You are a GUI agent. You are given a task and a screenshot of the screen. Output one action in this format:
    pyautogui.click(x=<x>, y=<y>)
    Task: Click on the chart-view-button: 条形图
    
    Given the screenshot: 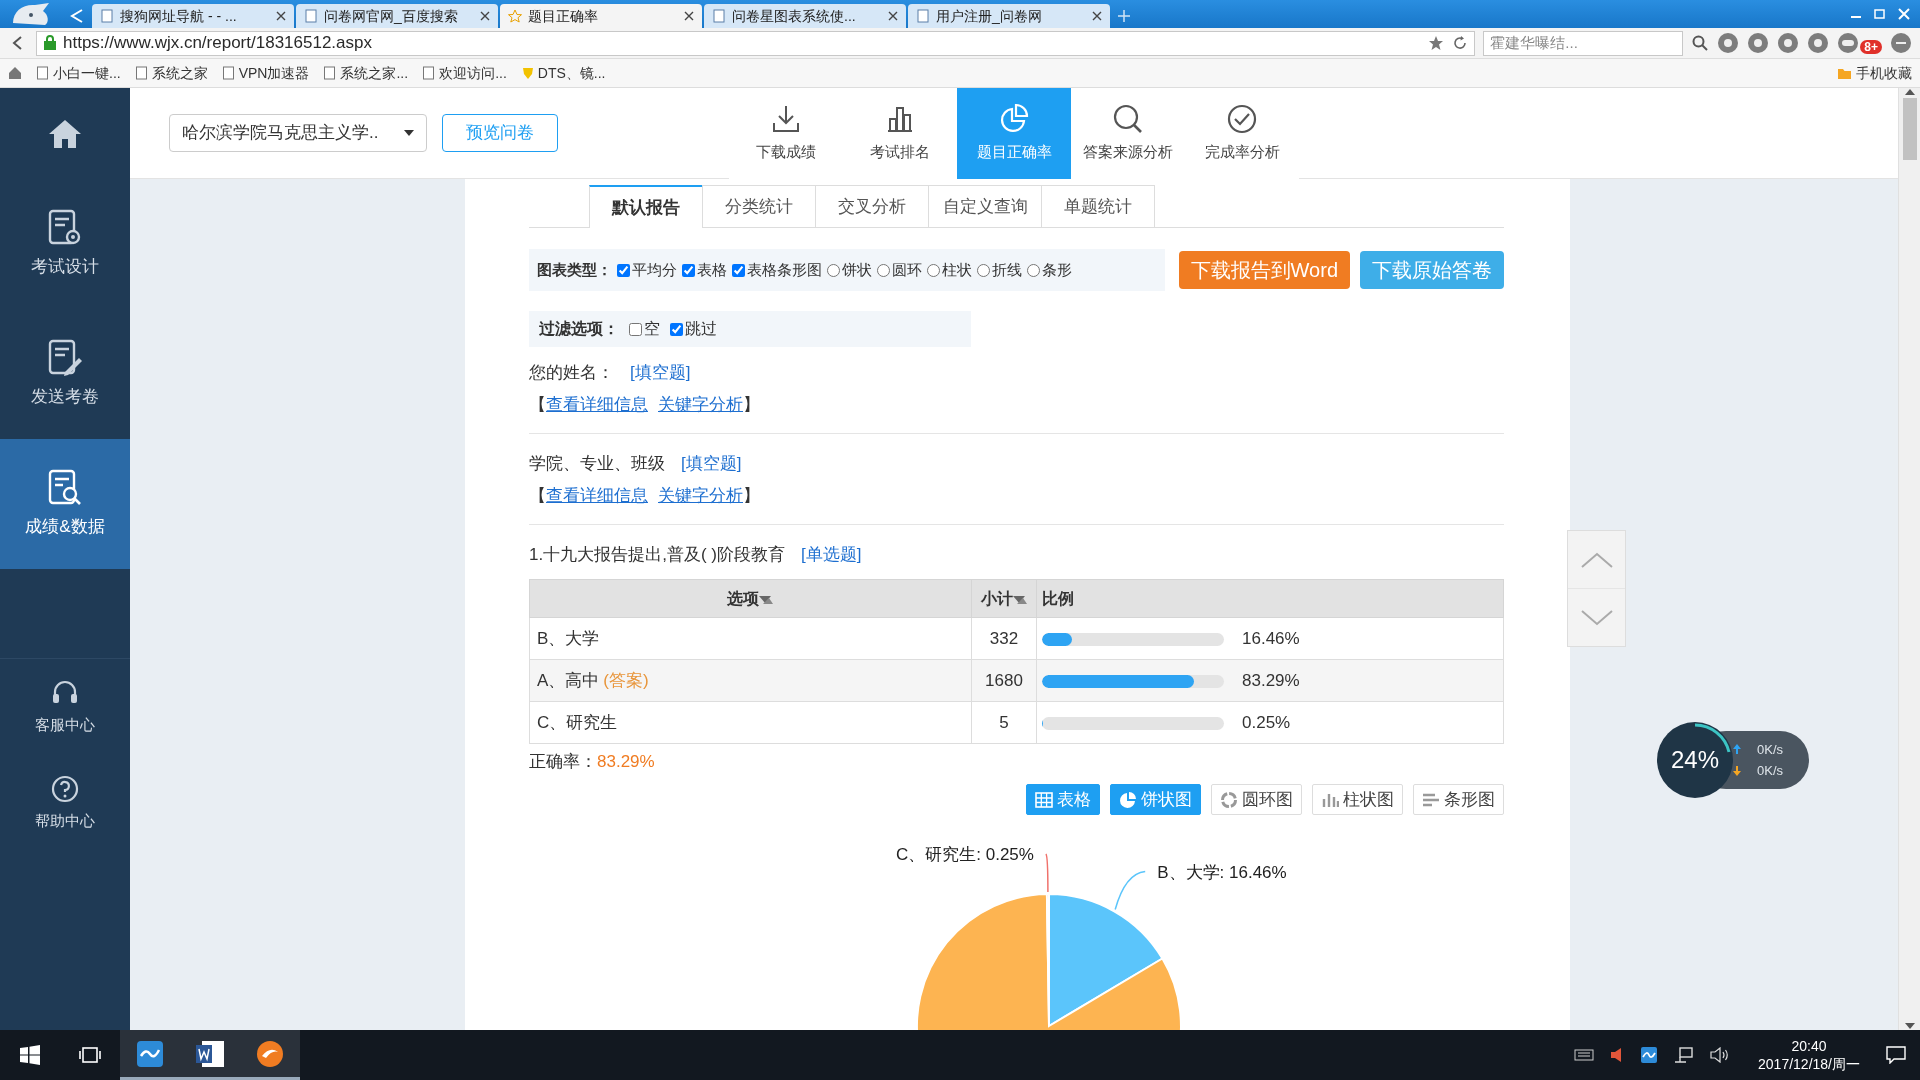 What is the action you would take?
    pyautogui.click(x=1458, y=799)
    